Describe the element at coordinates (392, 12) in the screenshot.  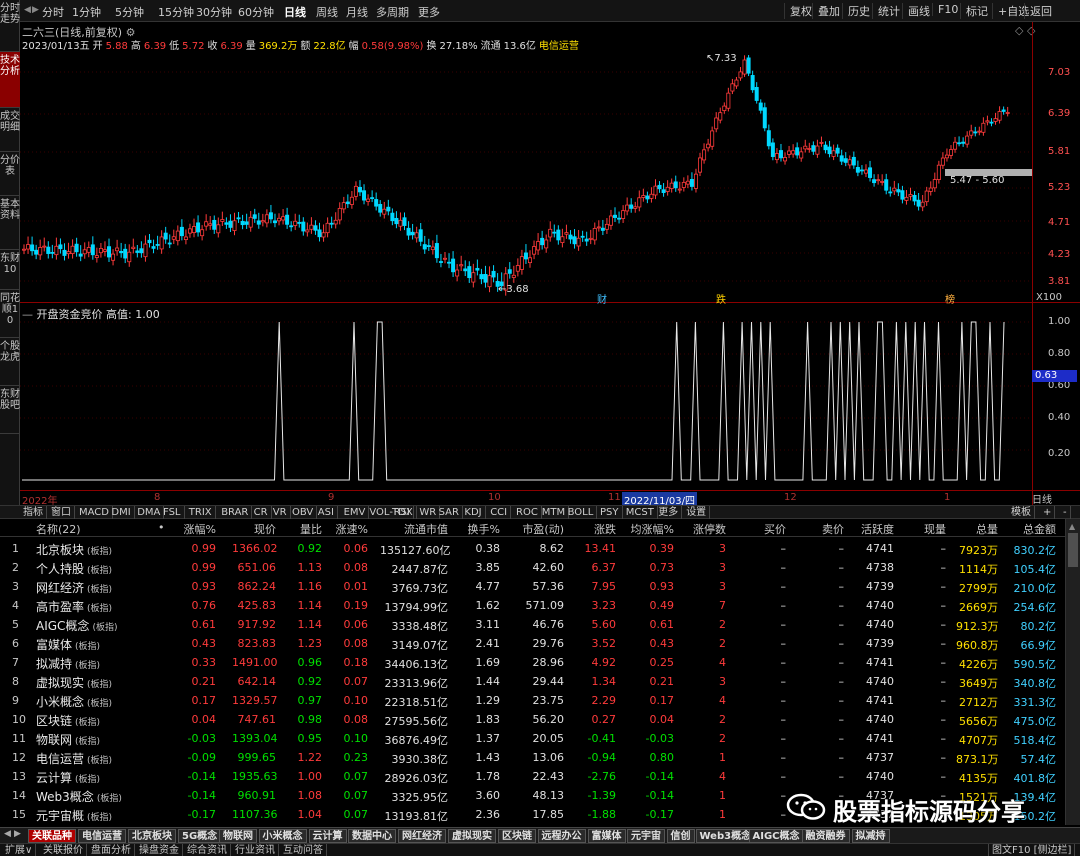
I see `period-btn-9: 多周期` at that location.